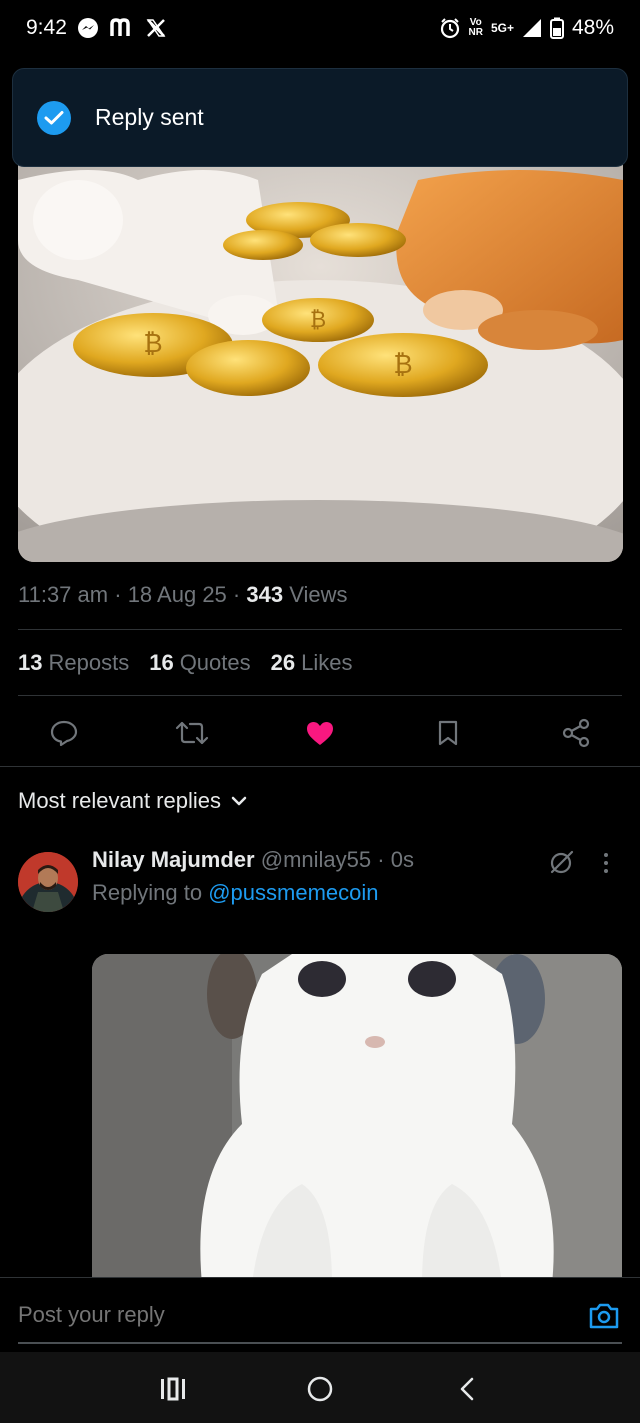  Describe the element at coordinates (592, 27) in the screenshot. I see `battery-percent: 48%` at that location.